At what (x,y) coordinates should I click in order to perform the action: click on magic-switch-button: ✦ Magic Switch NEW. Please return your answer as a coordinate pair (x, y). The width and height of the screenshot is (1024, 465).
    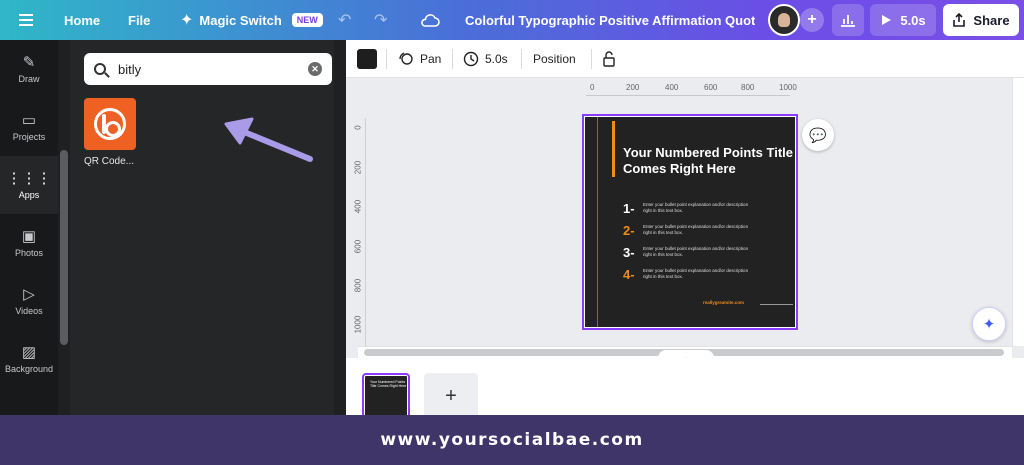
    Looking at the image, I should click on (251, 20).